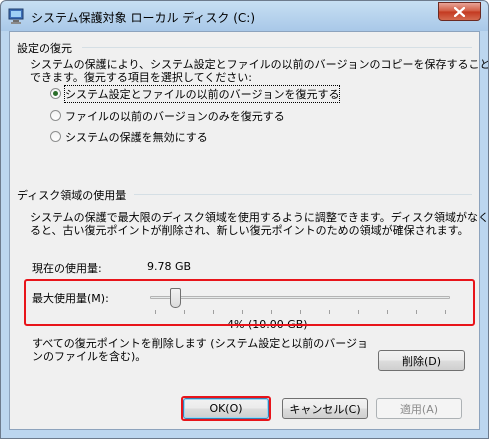 The height and width of the screenshot is (439, 489). Describe the element at coordinates (169, 266) in the screenshot. I see `current-usage-value: 9.78 GB` at that location.